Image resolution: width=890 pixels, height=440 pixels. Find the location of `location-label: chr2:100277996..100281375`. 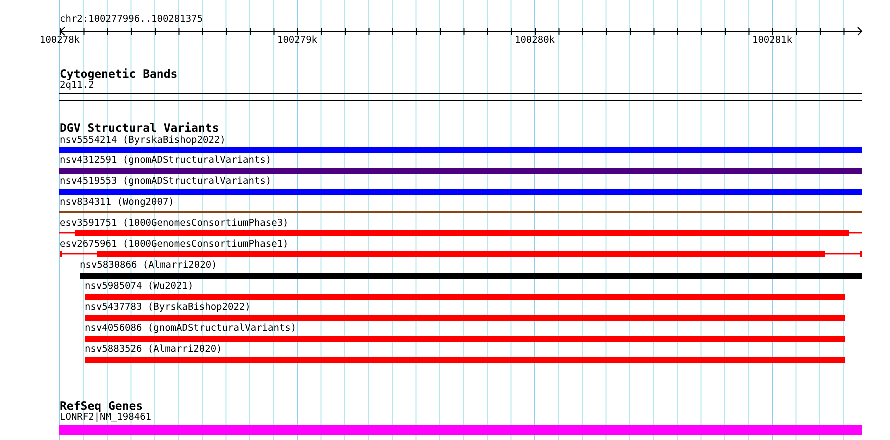

location-label: chr2:100277996..100281375 is located at coordinates (131, 19).